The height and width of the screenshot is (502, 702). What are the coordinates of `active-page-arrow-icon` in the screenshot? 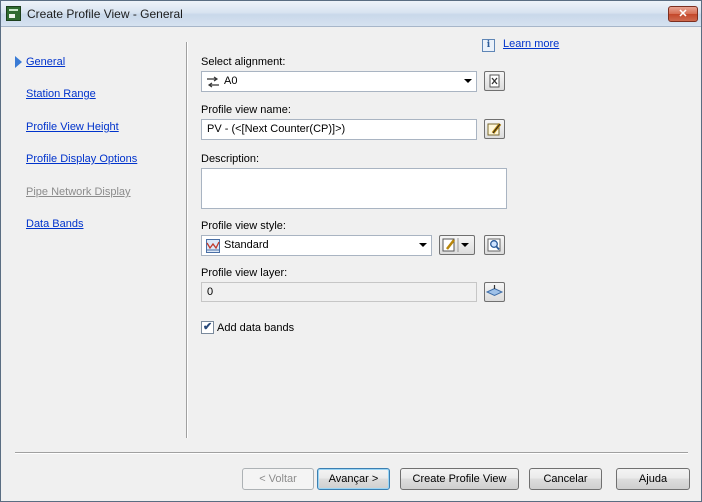 It's located at (18, 62).